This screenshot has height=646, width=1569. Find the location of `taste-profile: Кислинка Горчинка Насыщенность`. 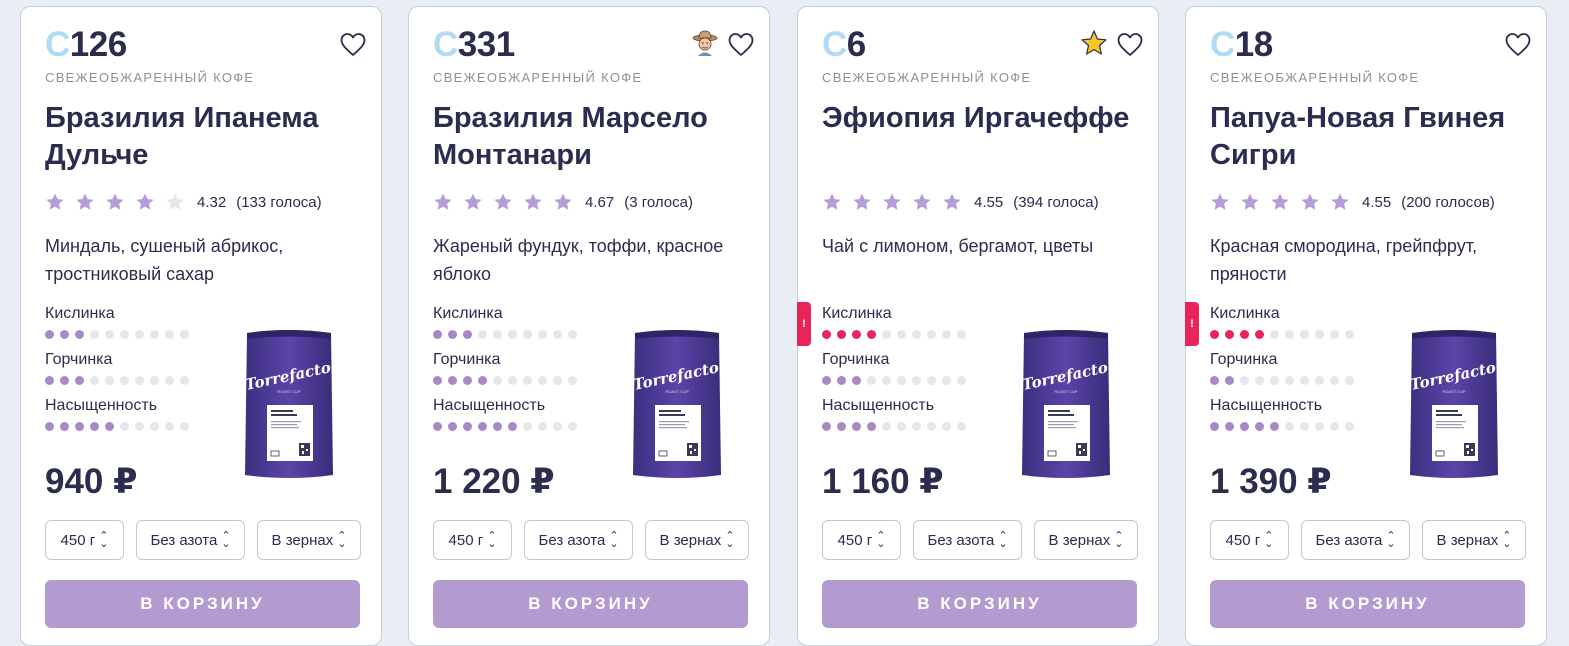

taste-profile: Кислинка Горчинка Насыщенность is located at coordinates (523, 373).